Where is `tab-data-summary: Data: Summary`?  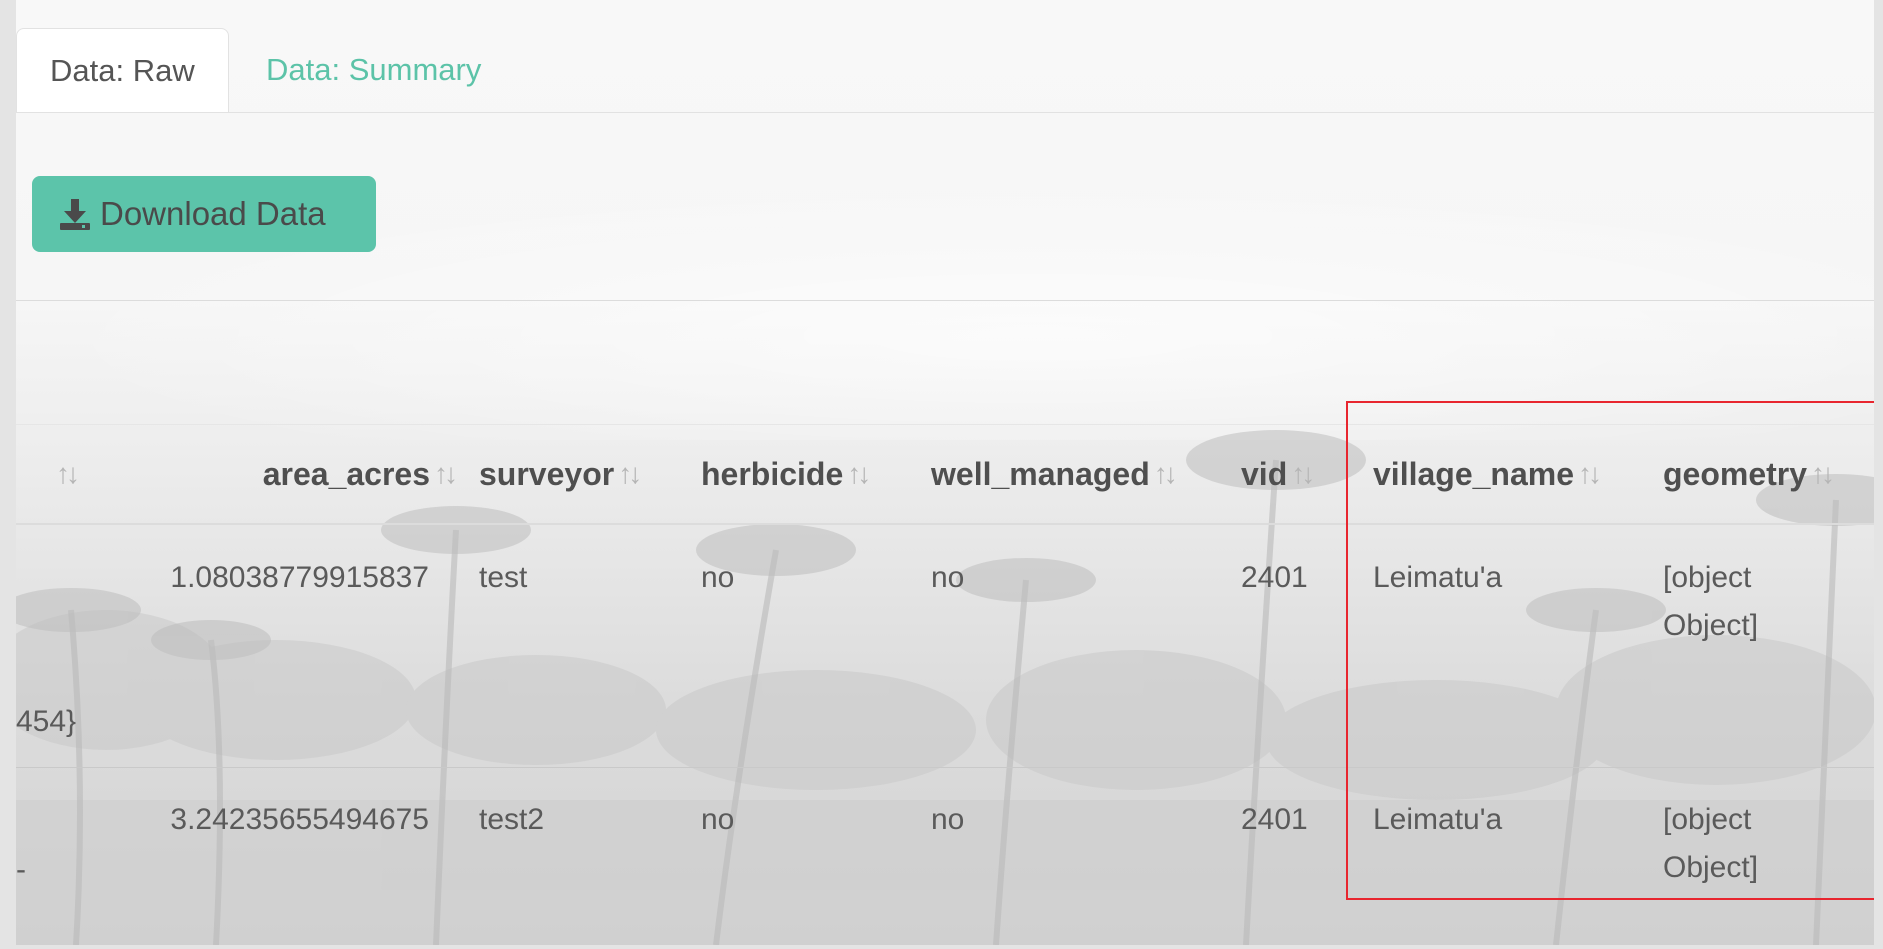 tab-data-summary: Data: Summary is located at coordinates (373, 70).